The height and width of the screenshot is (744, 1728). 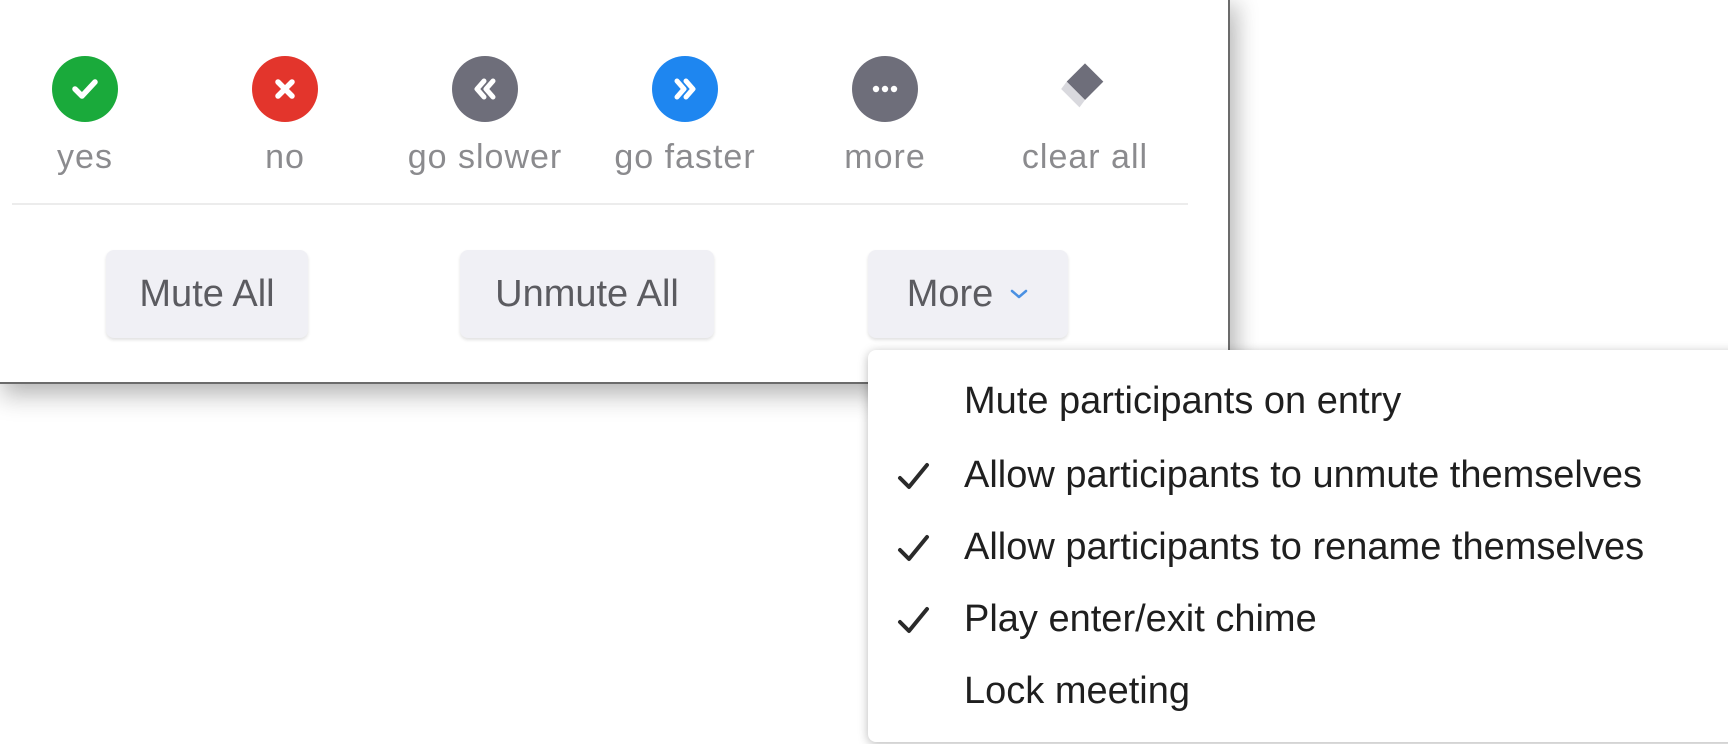 I want to click on reaction-go-slower-label: go slower, so click(x=485, y=157).